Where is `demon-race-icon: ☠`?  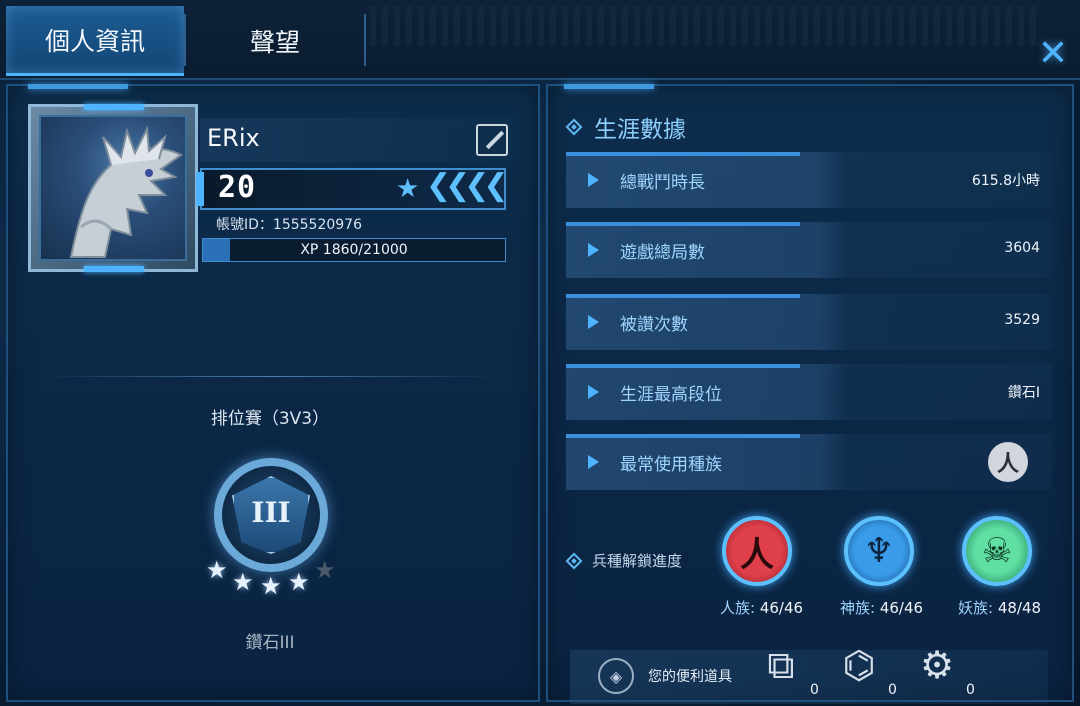
demon-race-icon: ☠ is located at coordinates (997, 551).